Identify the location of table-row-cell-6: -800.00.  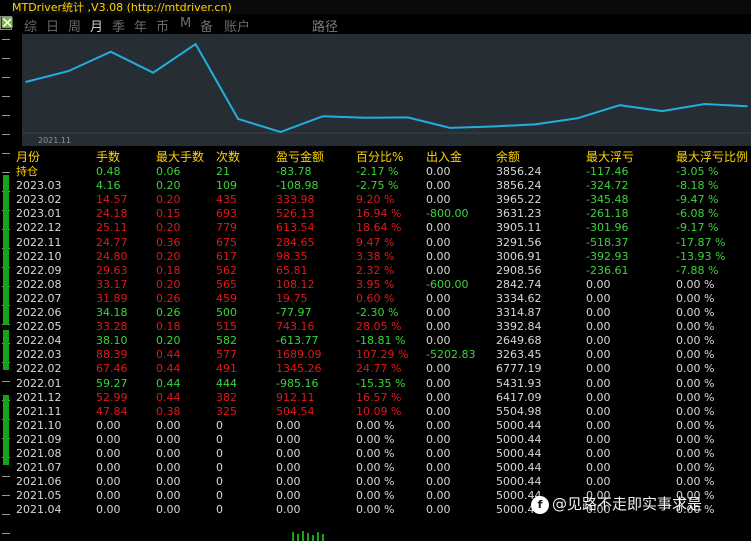
(447, 214).